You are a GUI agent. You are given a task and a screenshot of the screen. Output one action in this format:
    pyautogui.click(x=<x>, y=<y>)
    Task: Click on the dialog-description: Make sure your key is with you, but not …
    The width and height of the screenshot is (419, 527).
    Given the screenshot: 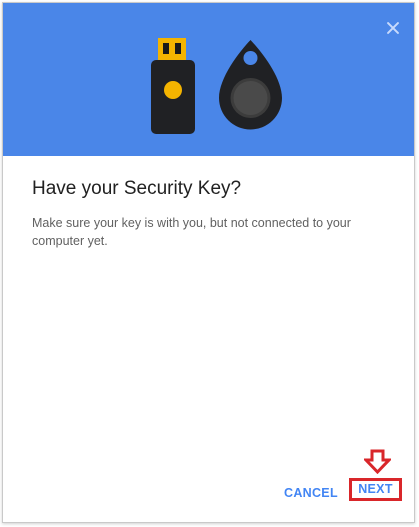 What is the action you would take?
    pyautogui.click(x=191, y=232)
    